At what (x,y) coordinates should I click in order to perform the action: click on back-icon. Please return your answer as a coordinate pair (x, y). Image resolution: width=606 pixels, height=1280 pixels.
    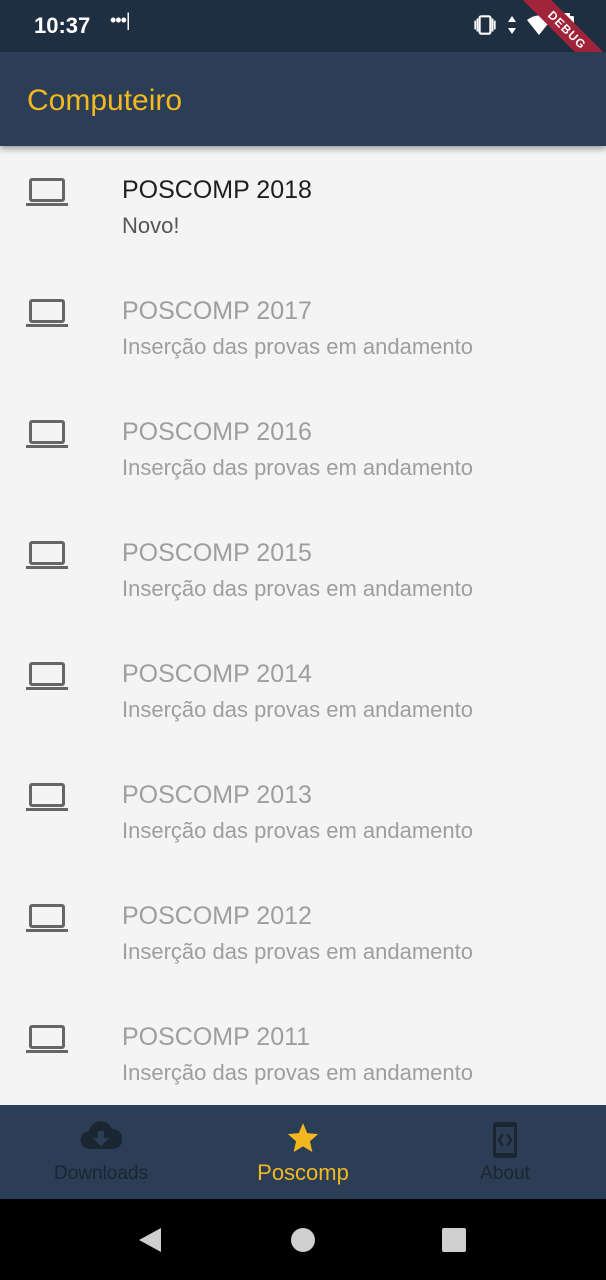
    Looking at the image, I should click on (150, 1240).